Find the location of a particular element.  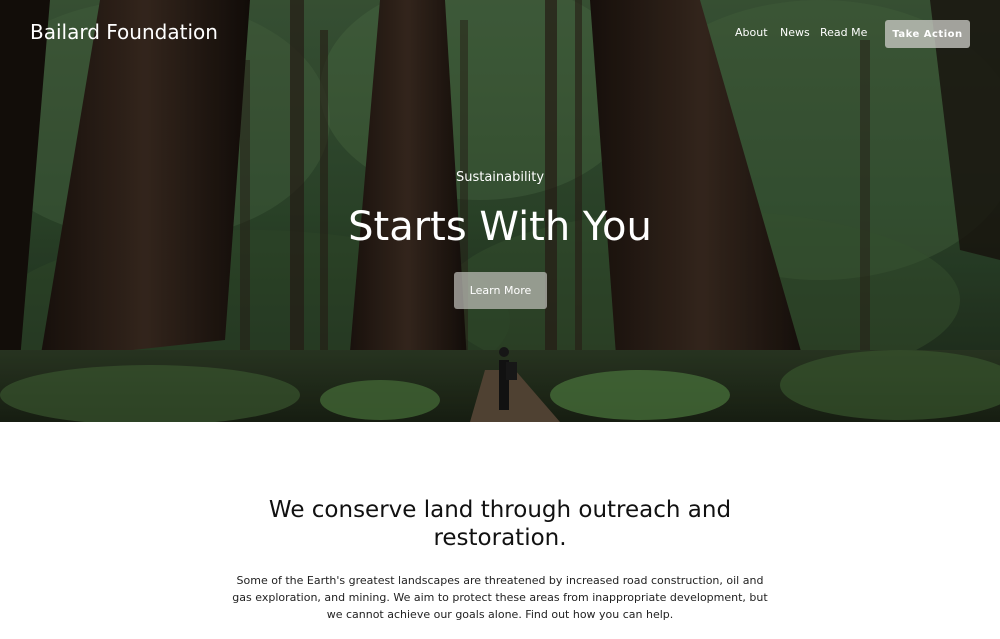

nav-link-about: About is located at coordinates (751, 32).